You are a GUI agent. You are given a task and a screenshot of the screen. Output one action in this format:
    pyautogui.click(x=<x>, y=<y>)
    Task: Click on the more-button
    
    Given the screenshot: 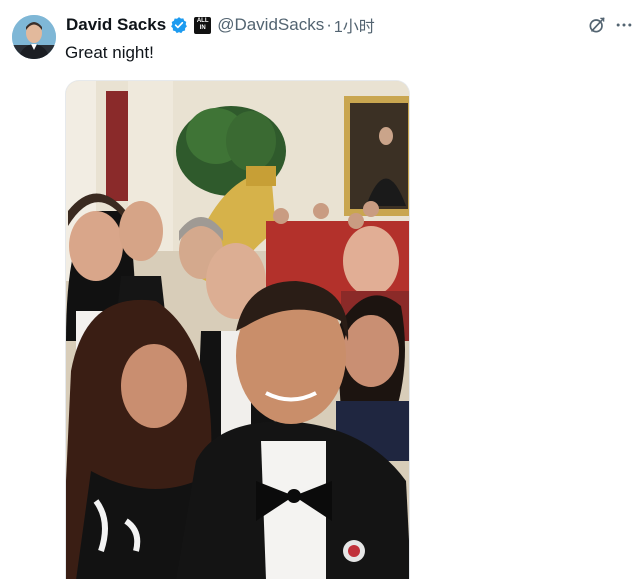 What is the action you would take?
    pyautogui.click(x=624, y=25)
    